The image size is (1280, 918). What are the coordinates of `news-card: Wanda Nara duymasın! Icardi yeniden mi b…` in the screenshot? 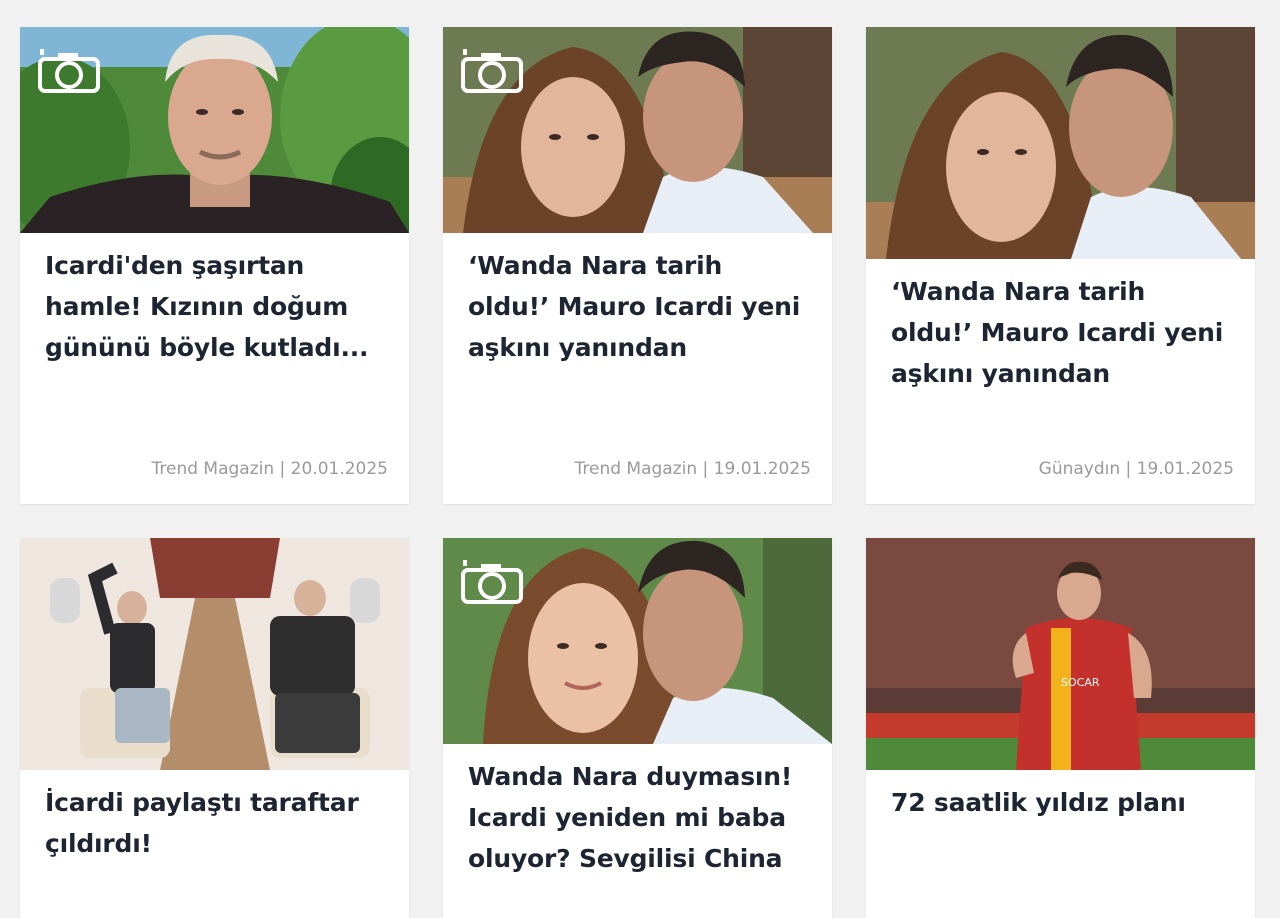 It's located at (637, 728).